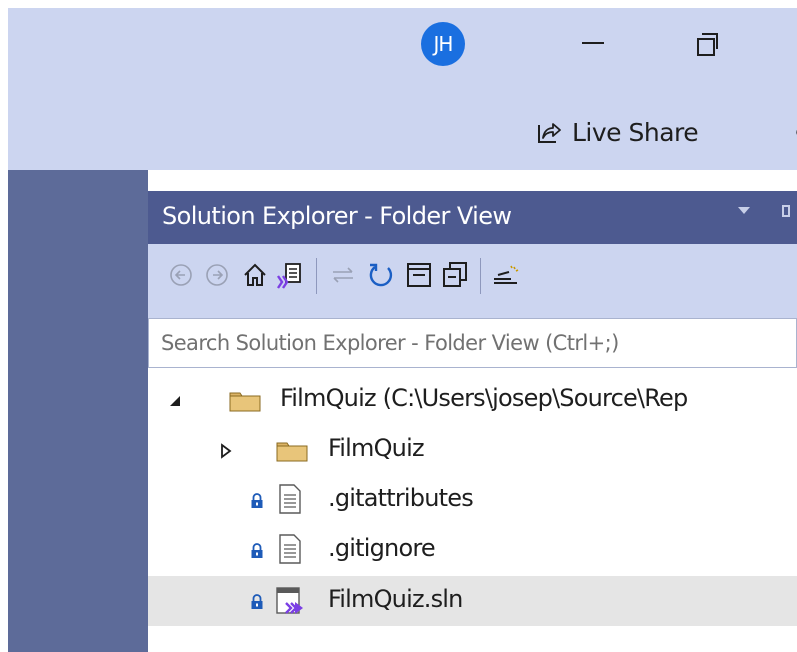 The width and height of the screenshot is (797, 652). What do you see at coordinates (549, 133) in the screenshot?
I see `share-icon` at bounding box center [549, 133].